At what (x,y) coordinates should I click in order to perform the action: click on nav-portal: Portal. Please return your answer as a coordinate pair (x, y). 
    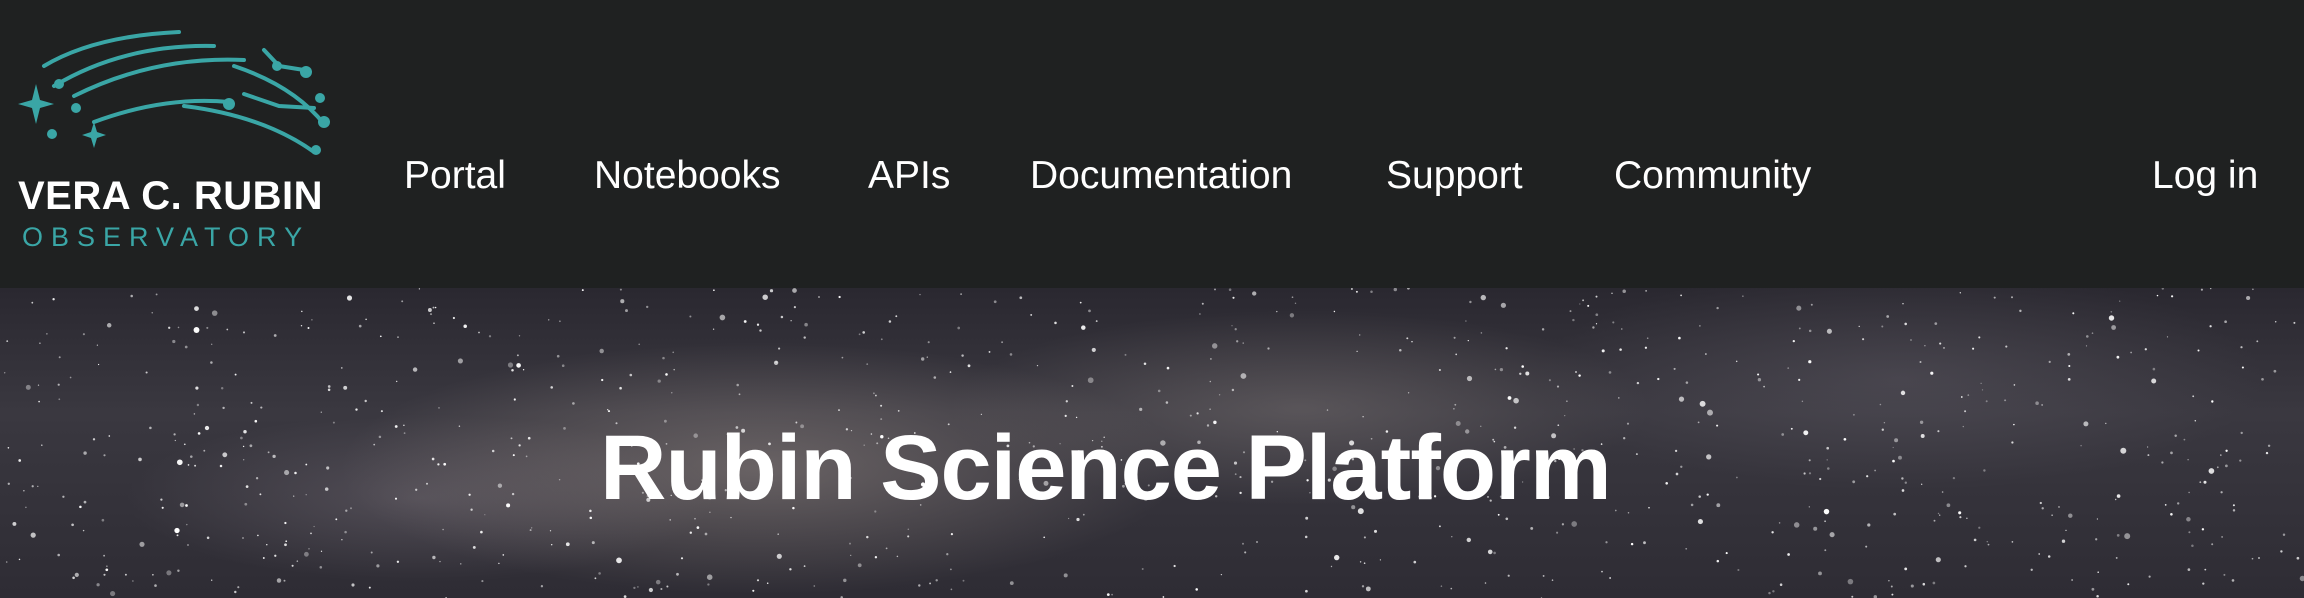
    Looking at the image, I should click on (455, 176).